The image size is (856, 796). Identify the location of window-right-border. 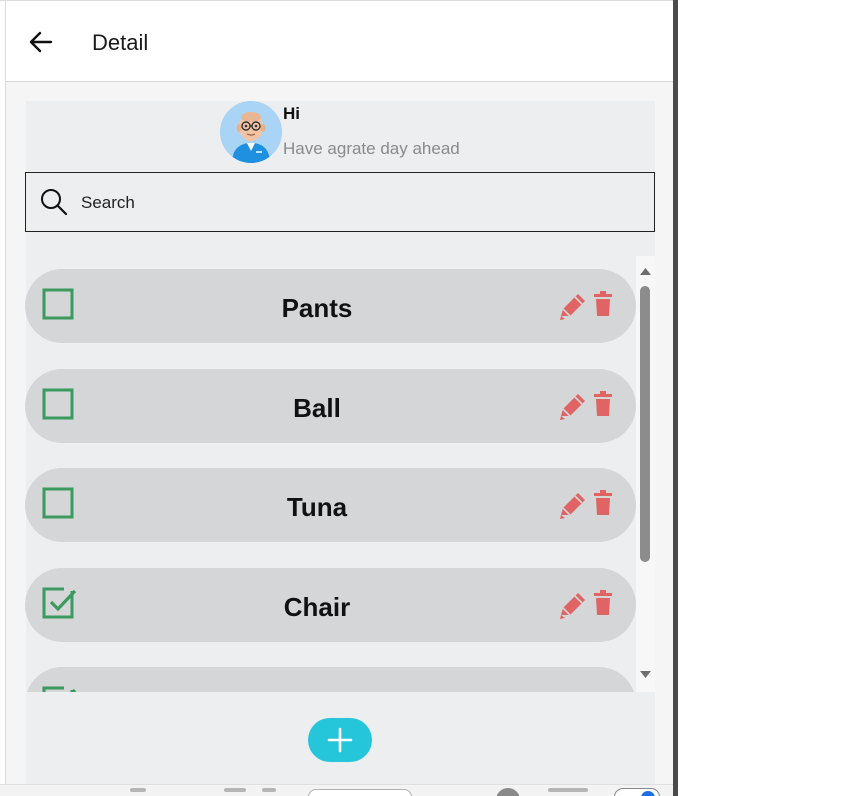
(675, 398).